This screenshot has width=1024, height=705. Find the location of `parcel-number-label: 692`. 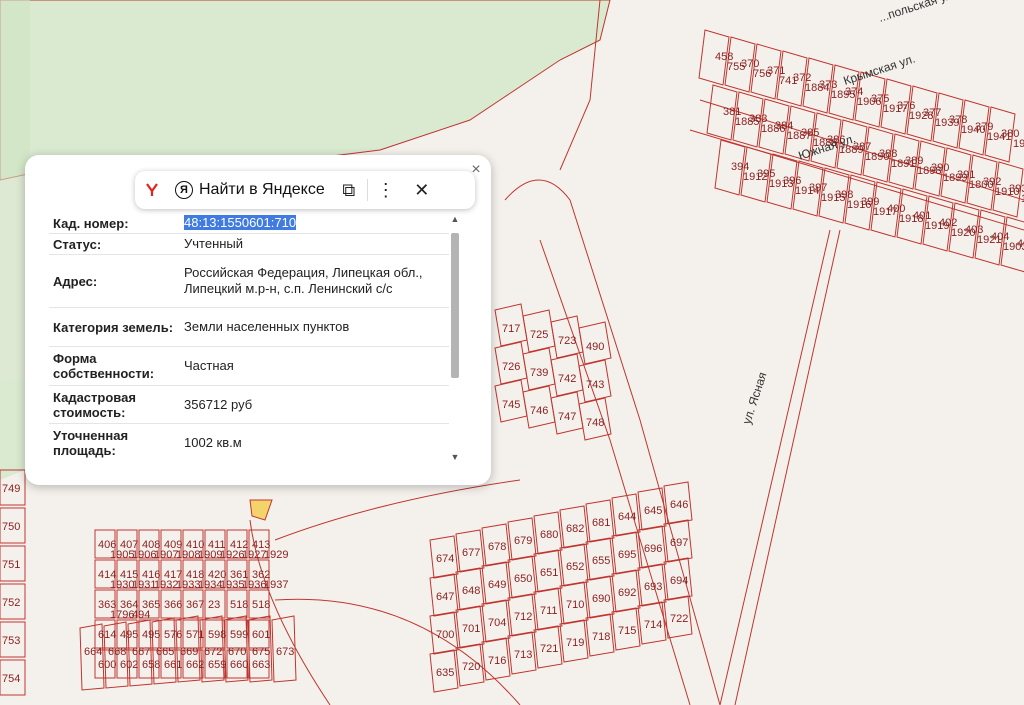

parcel-number-label: 692 is located at coordinates (627, 593).